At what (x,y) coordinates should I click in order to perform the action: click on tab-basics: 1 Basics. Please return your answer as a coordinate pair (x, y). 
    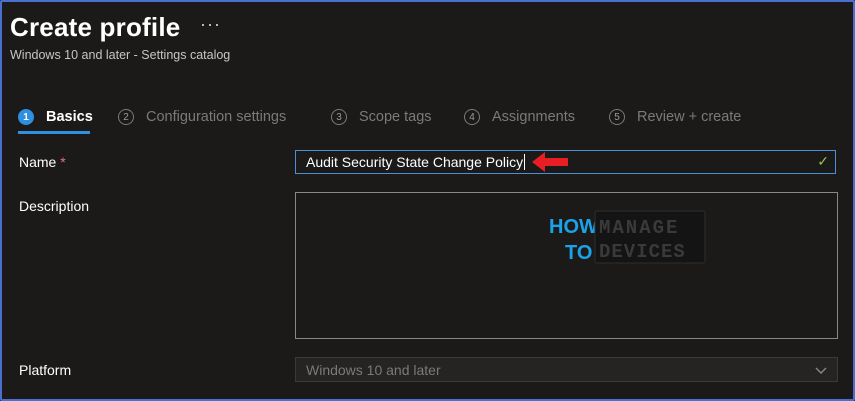
    Looking at the image, I should click on (55, 117).